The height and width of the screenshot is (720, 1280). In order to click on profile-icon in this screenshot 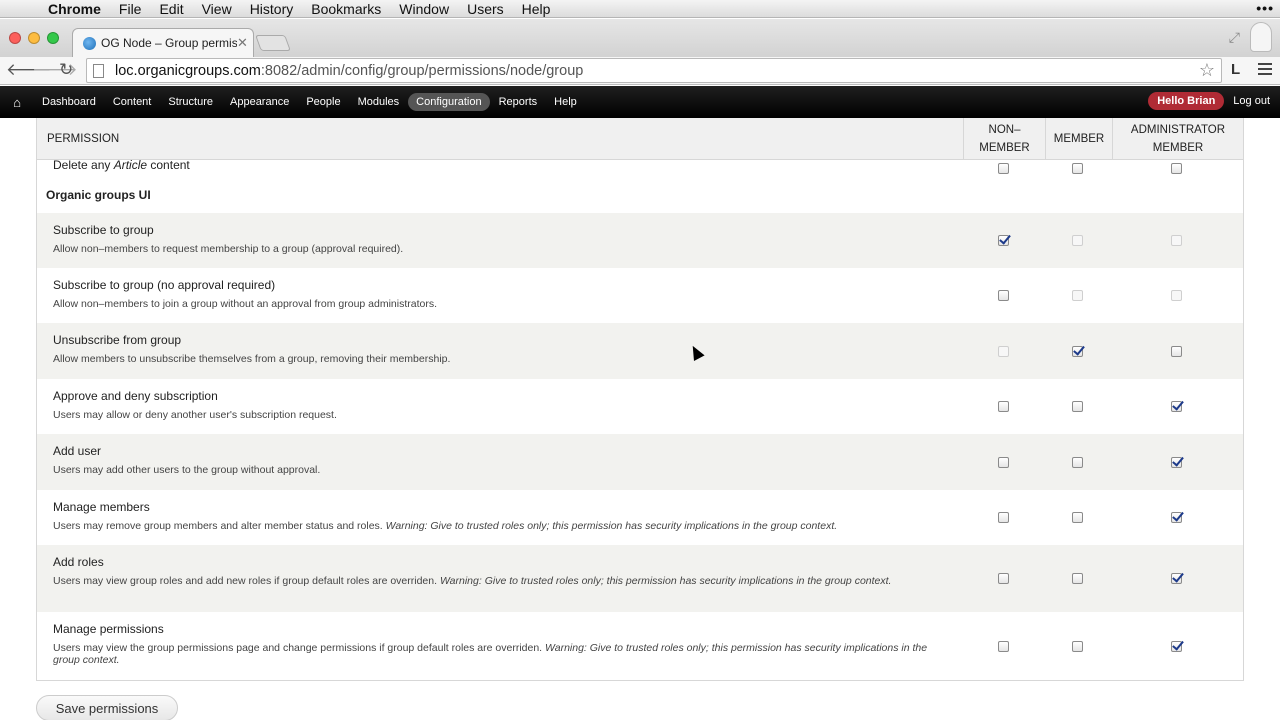, I will do `click(1261, 37)`.